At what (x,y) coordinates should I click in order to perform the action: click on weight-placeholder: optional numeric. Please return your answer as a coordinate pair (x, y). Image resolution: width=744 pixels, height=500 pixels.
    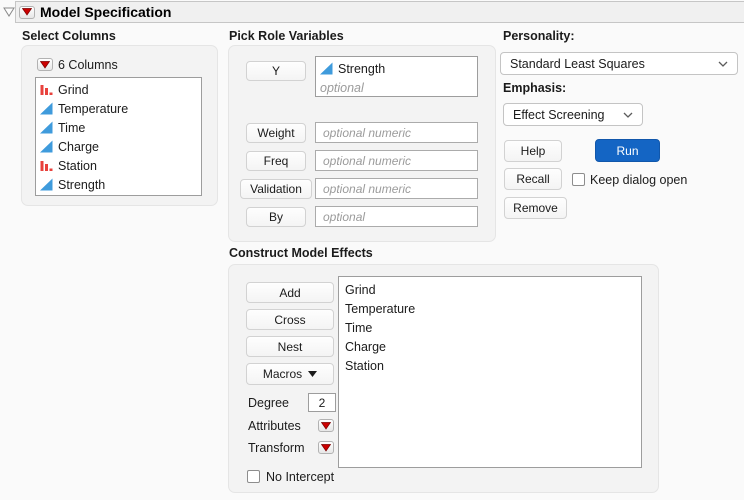
    Looking at the image, I should click on (367, 132).